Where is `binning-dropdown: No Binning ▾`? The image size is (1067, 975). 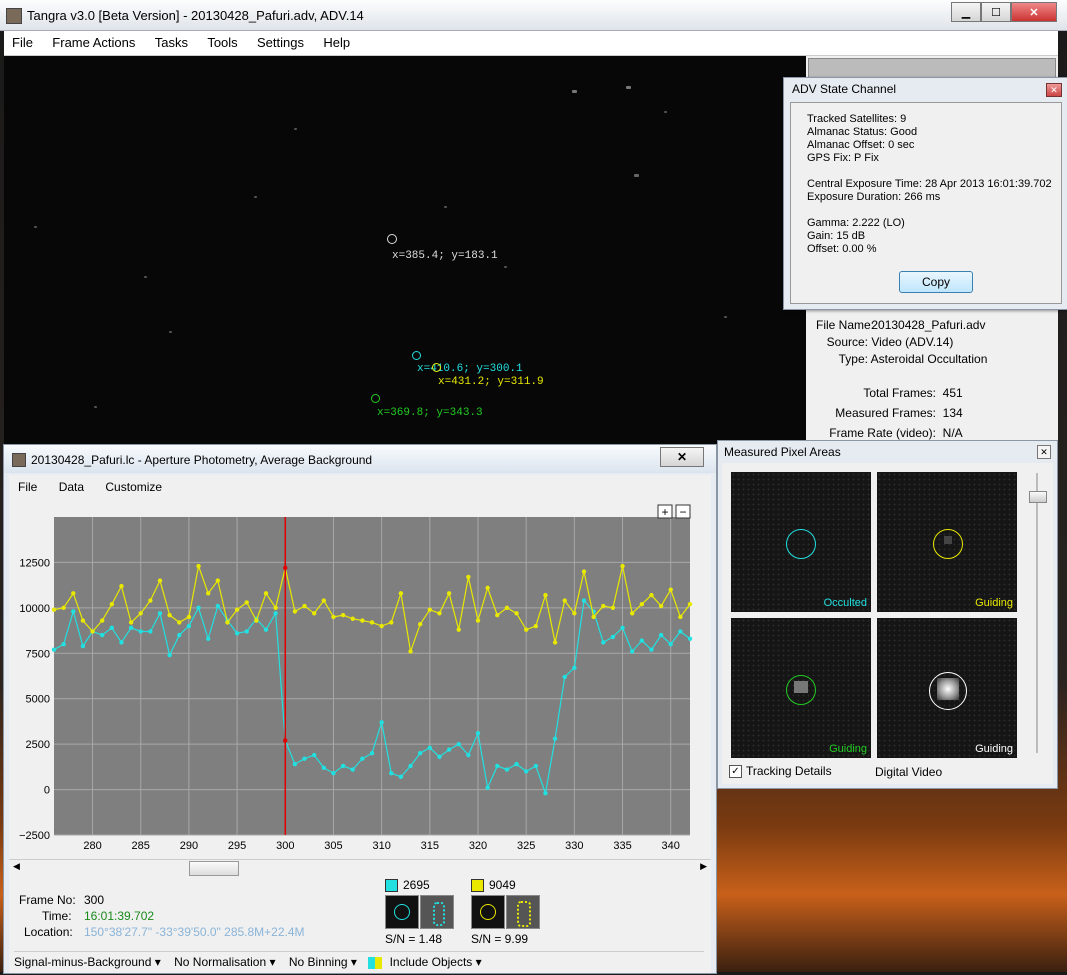 binning-dropdown: No Binning ▾ is located at coordinates (323, 962).